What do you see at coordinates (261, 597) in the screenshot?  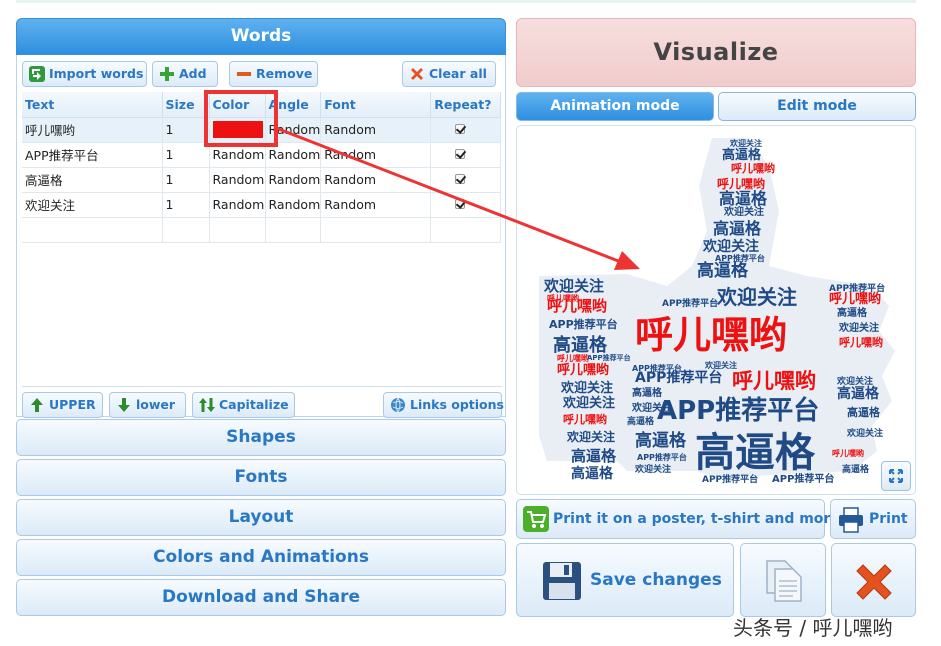 I see `section-download-share: Download and Share` at bounding box center [261, 597].